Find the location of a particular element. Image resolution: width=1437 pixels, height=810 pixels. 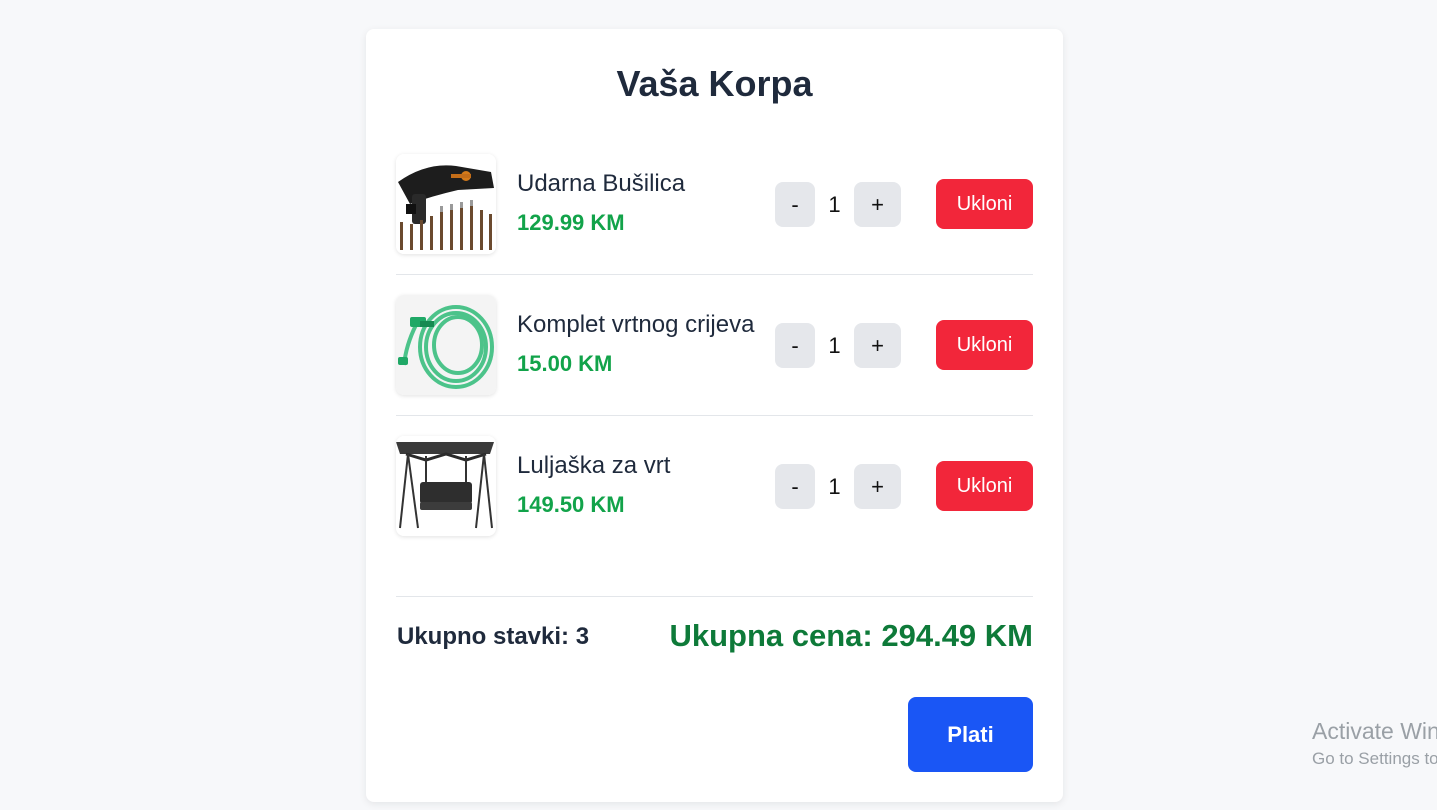

product-name: Luljaška za vrt is located at coordinates (594, 465).